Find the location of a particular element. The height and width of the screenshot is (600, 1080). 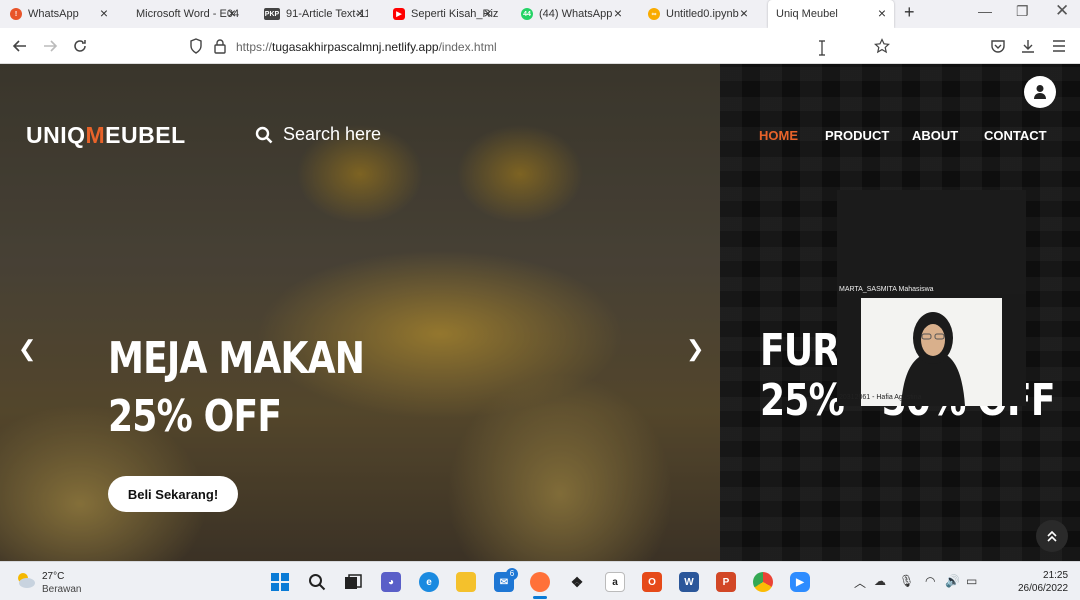

nav-about: ABOUT is located at coordinates (935, 135).